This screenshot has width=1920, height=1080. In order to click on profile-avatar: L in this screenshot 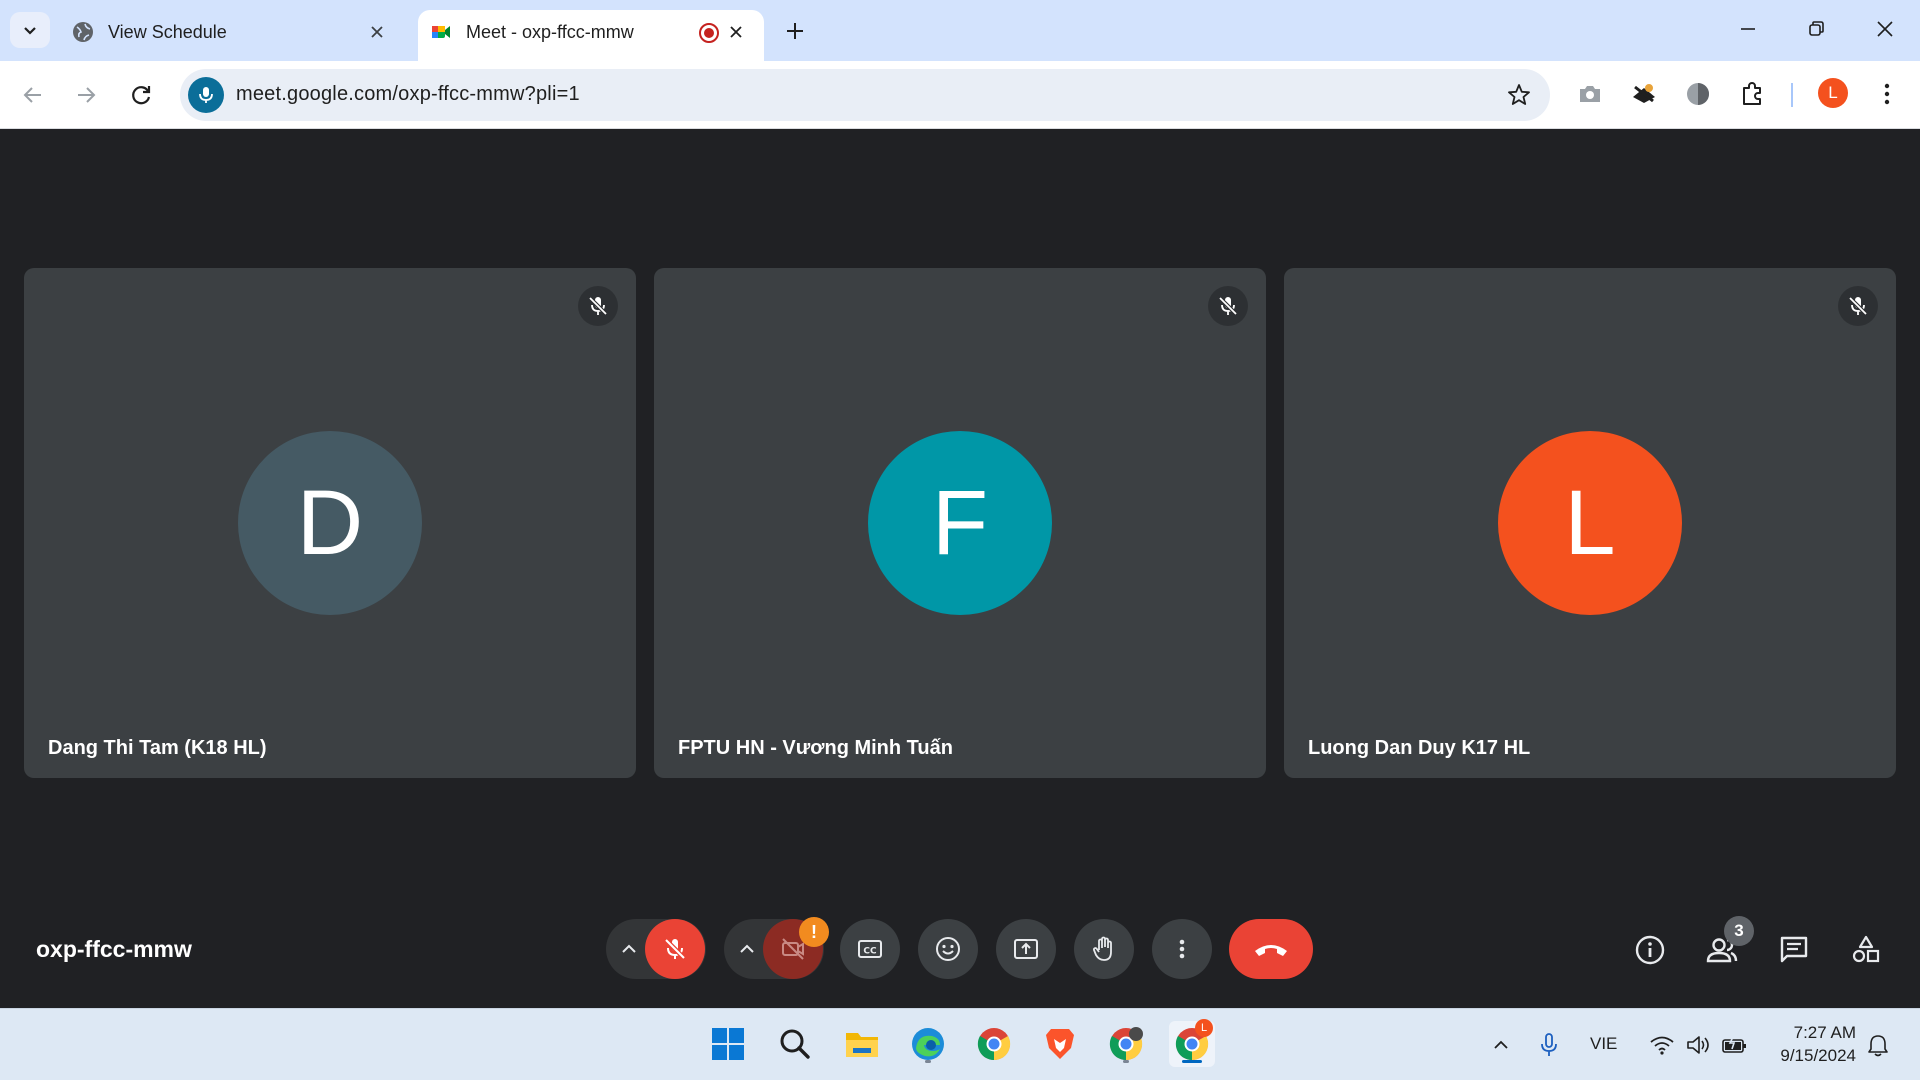, I will do `click(1833, 93)`.